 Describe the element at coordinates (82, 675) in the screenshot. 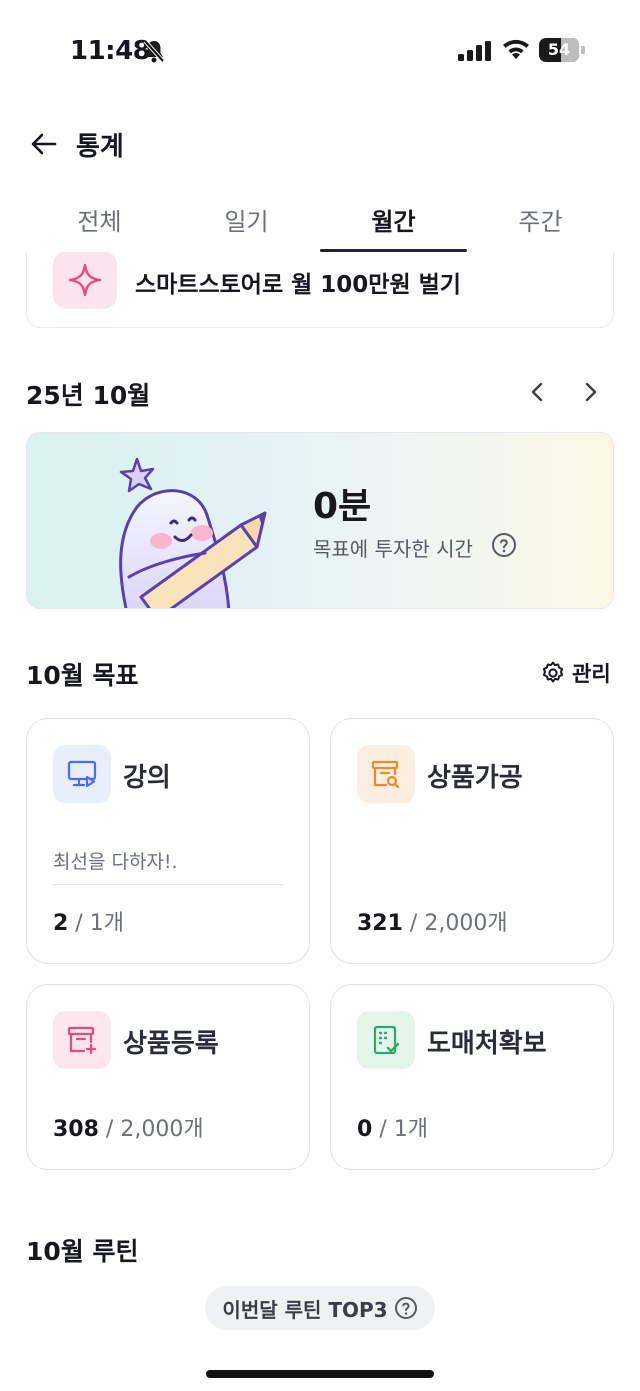

I see `goals-section-title: 10월 목표` at that location.